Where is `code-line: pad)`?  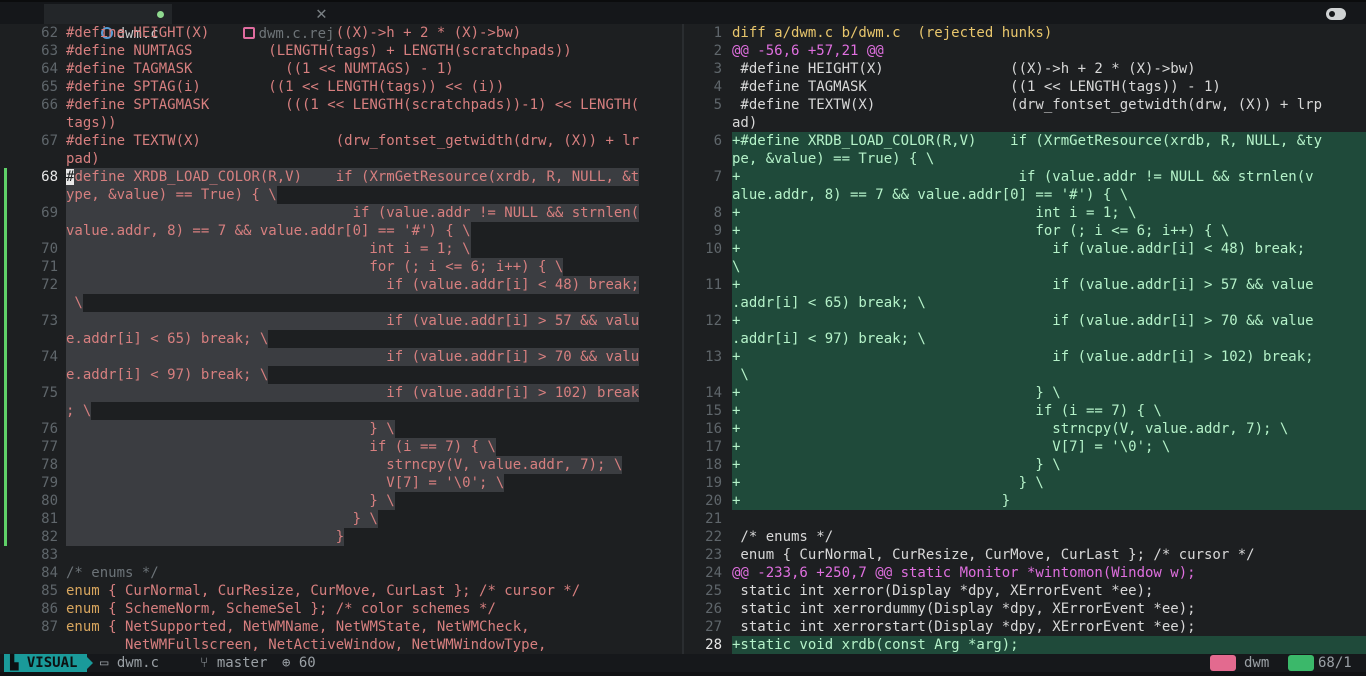
code-line: pad) is located at coordinates (341, 159).